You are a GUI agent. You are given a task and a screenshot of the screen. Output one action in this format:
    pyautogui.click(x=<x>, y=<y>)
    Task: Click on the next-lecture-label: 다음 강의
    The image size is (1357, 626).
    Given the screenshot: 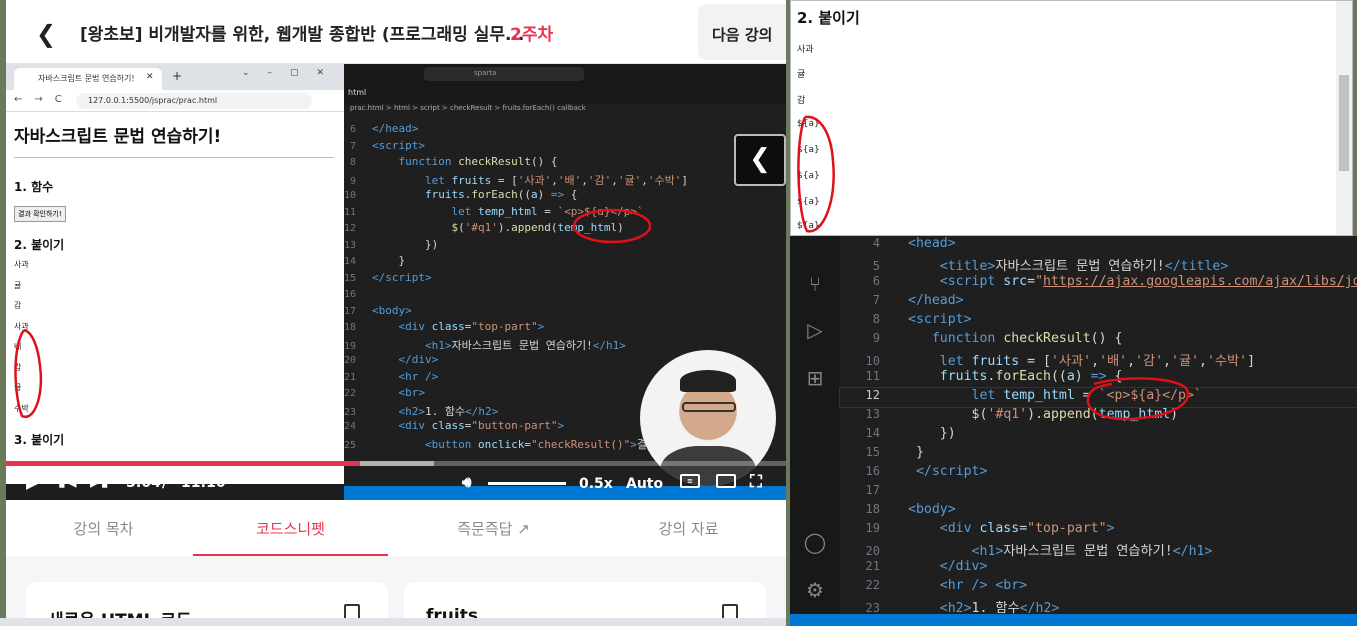 What is the action you would take?
    pyautogui.click(x=742, y=35)
    